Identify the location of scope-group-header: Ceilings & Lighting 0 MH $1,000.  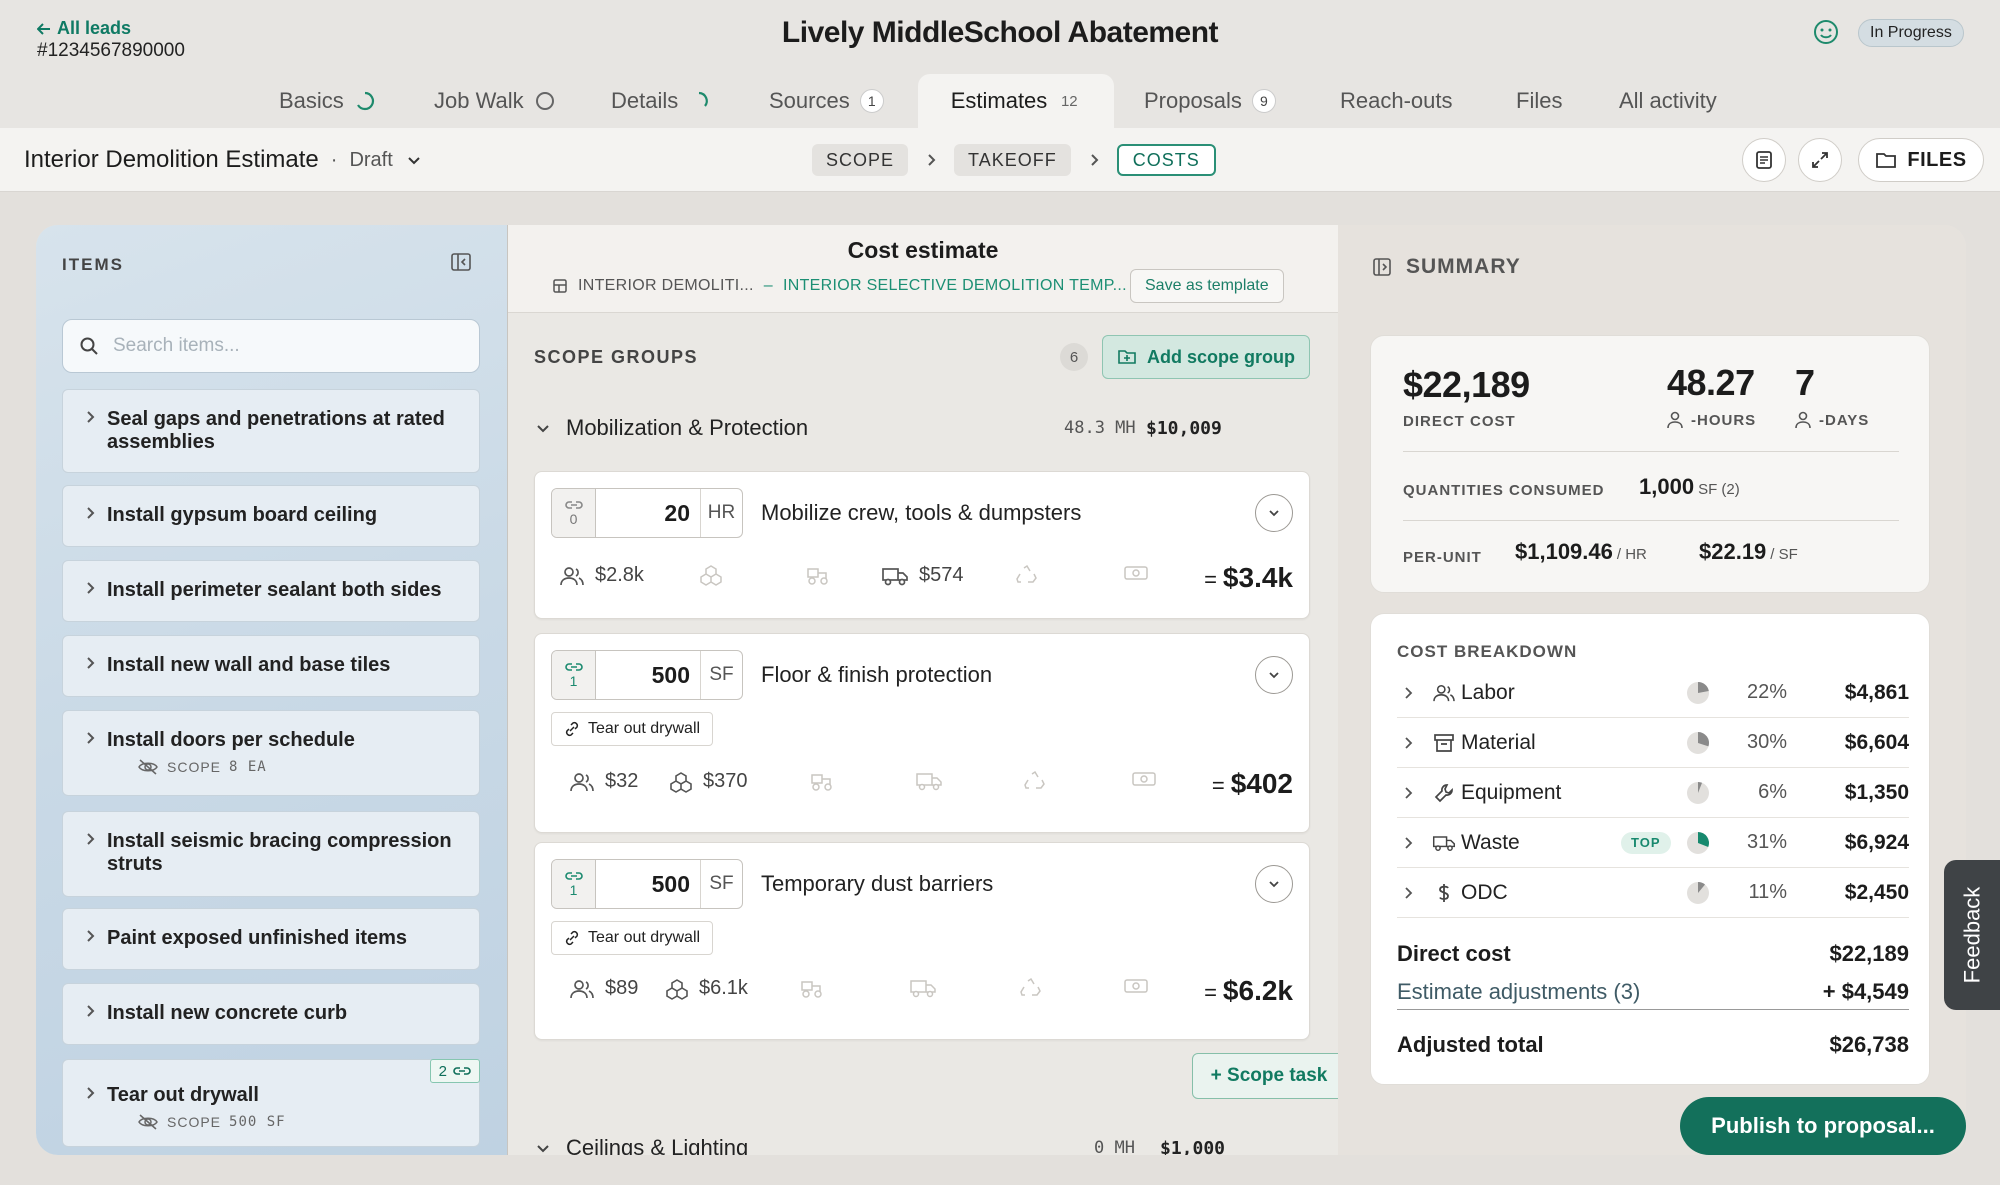
(922, 1145).